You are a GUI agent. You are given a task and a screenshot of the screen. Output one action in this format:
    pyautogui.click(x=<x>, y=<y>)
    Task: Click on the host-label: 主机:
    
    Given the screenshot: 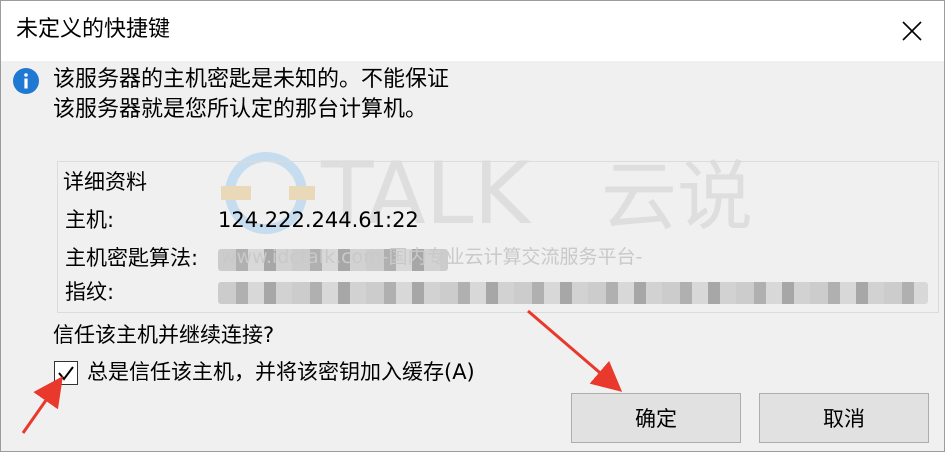 What is the action you would take?
    pyautogui.click(x=90, y=220)
    